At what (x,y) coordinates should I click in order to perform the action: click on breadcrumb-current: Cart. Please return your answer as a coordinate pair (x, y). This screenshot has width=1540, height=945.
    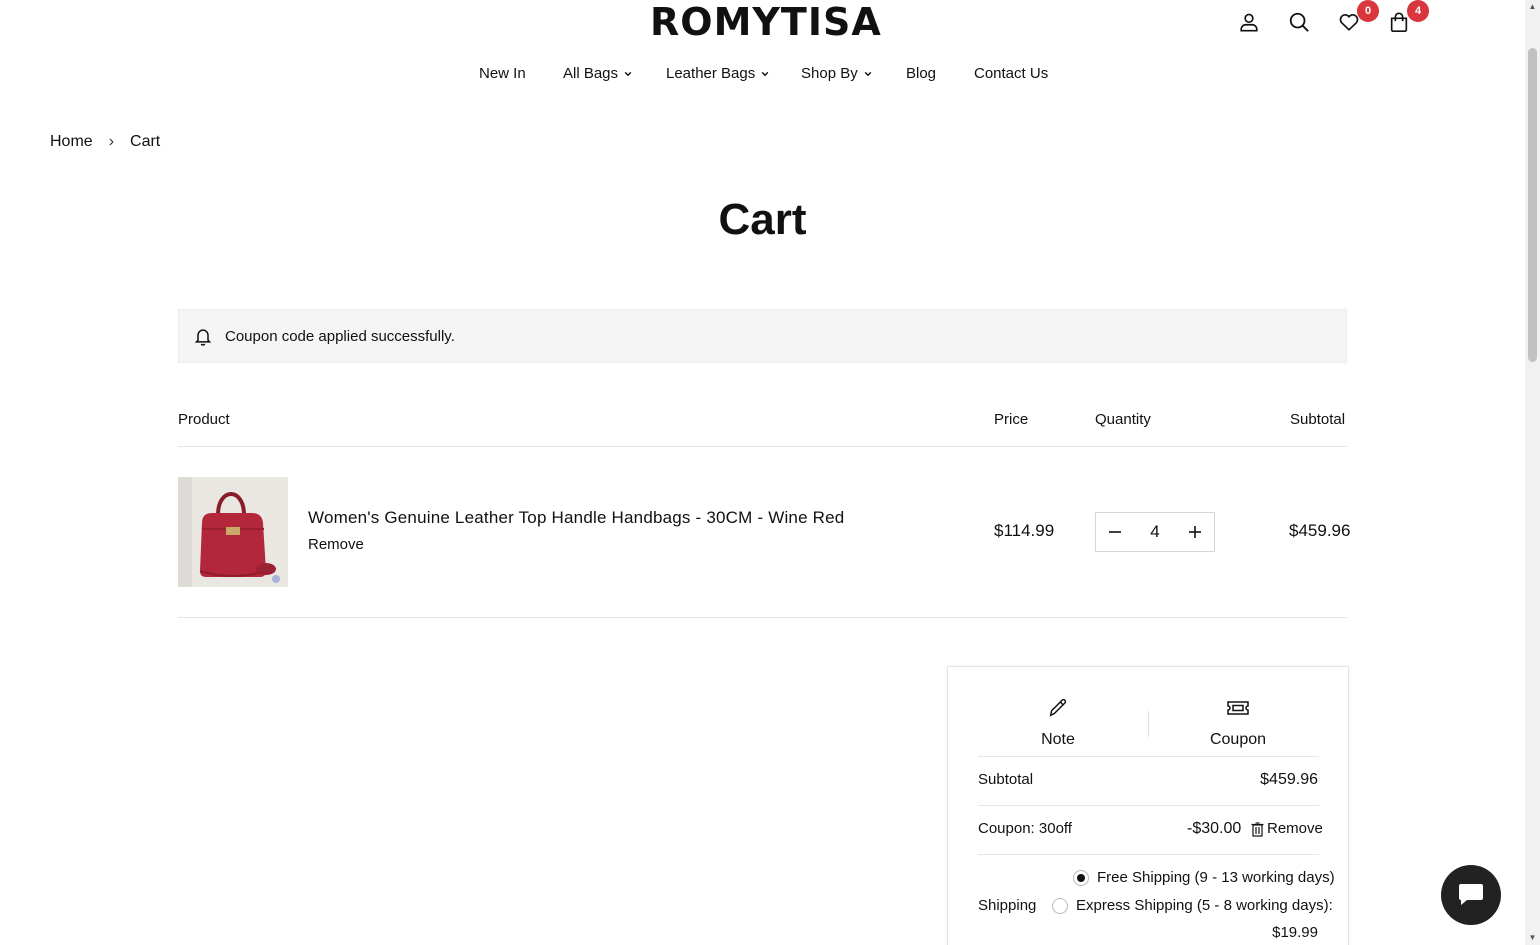
    Looking at the image, I should click on (145, 141).